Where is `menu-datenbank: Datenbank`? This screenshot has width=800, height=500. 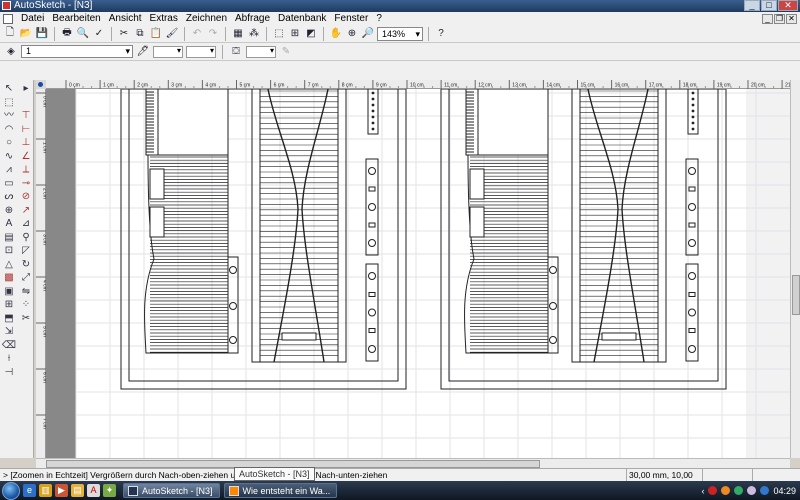
menu-datenbank: Datenbank is located at coordinates (302, 18).